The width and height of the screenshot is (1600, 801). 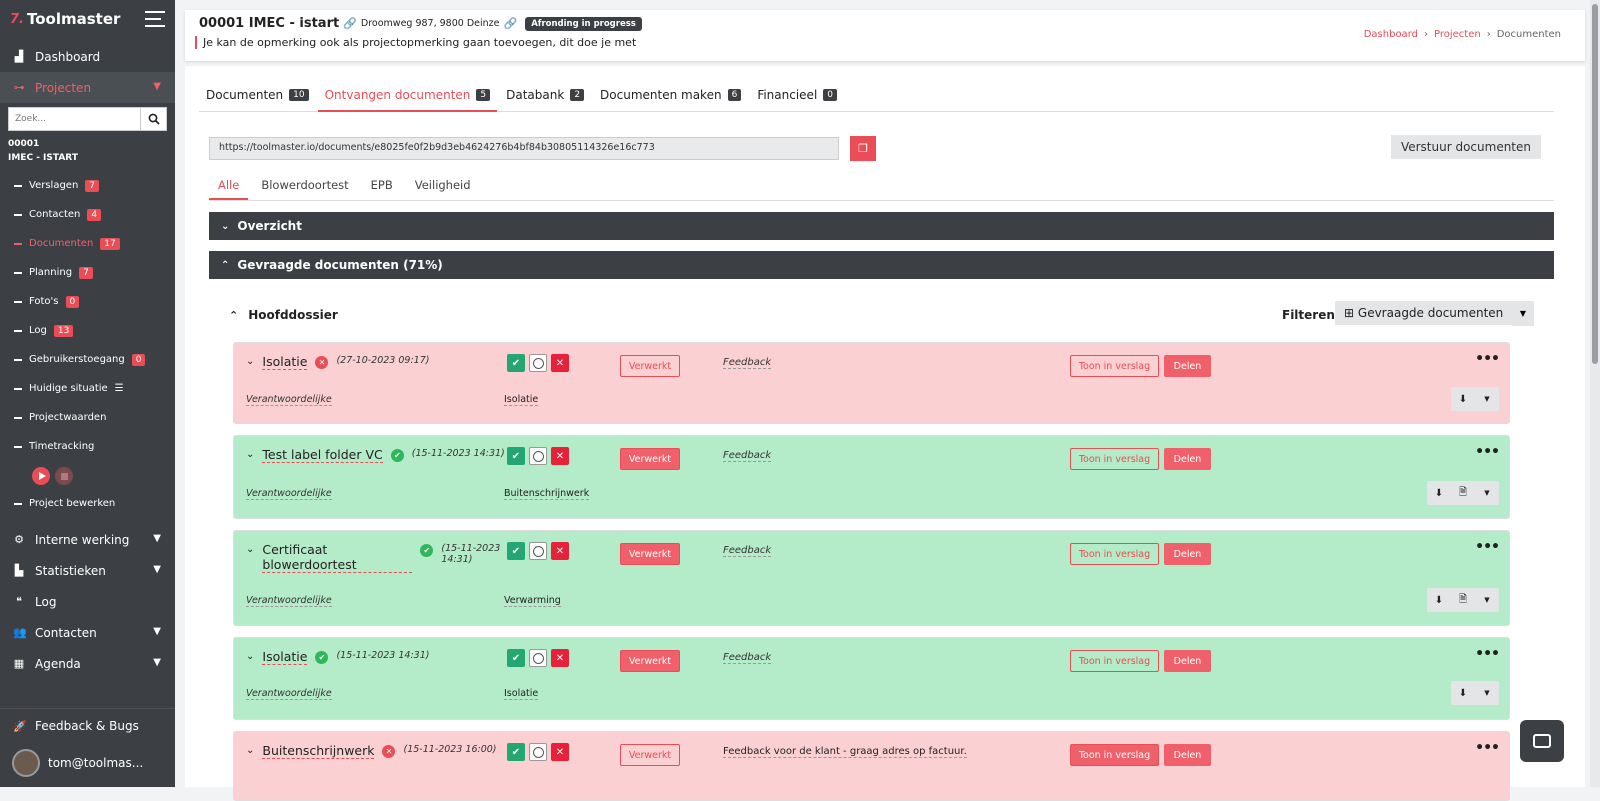 I want to click on subtab-veiligheid: Veiligheid, so click(x=443, y=187).